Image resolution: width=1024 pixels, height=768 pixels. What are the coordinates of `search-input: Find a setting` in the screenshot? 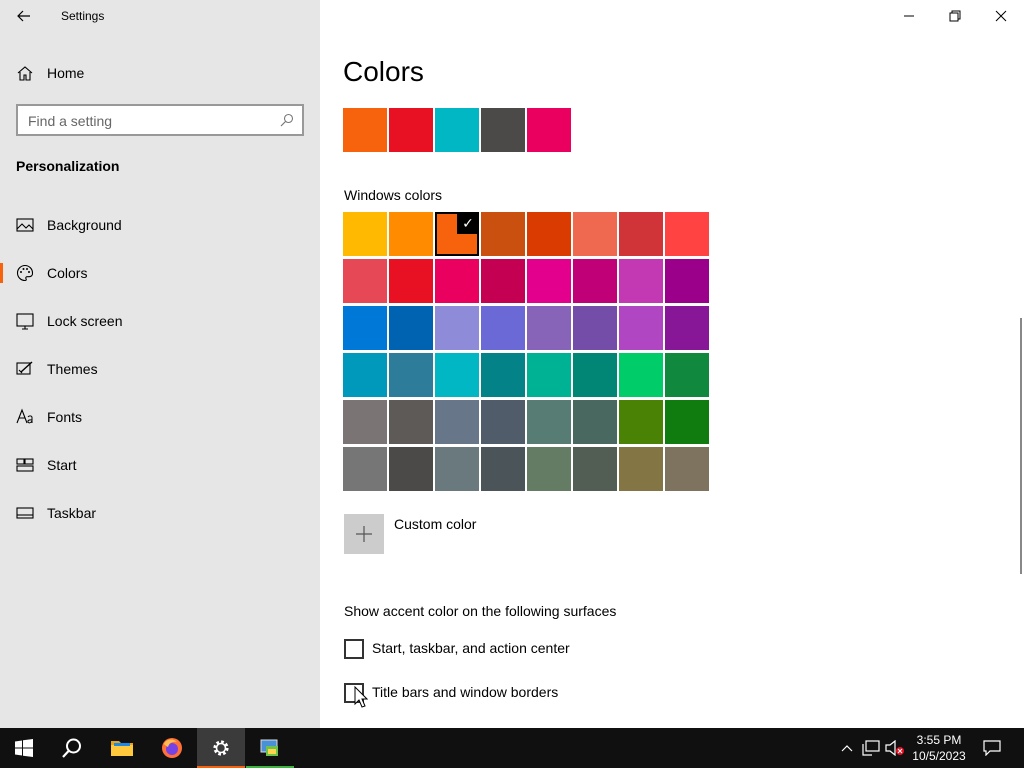 It's located at (160, 120).